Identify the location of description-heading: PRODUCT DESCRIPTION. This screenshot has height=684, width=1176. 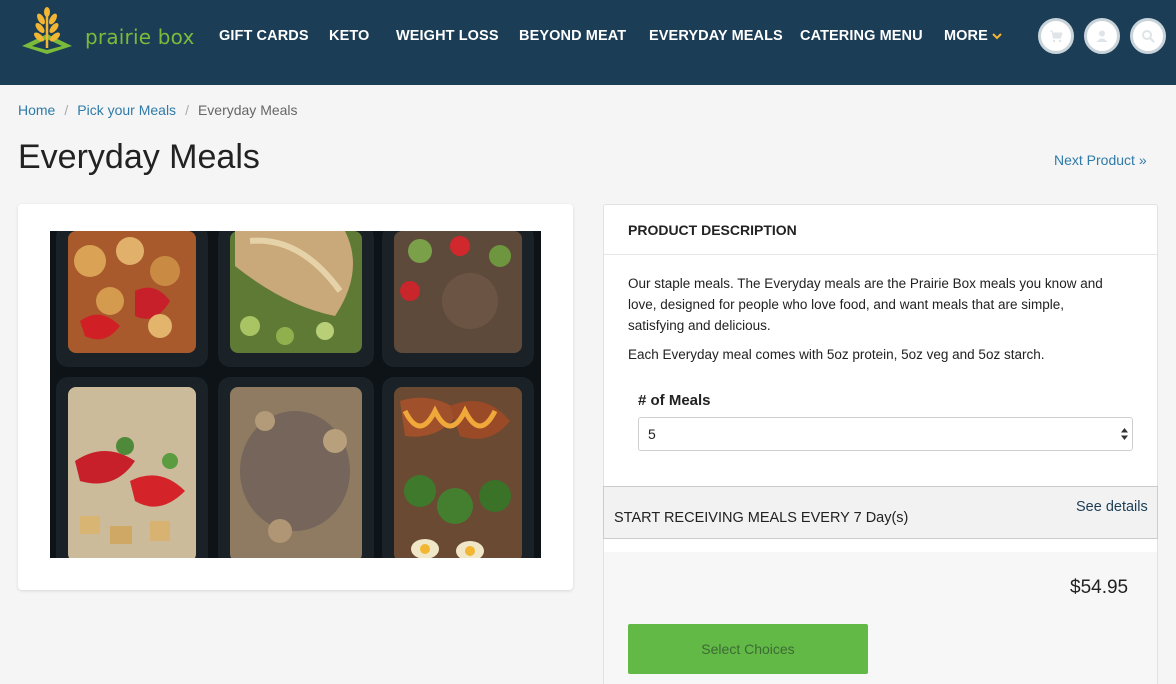
(712, 230).